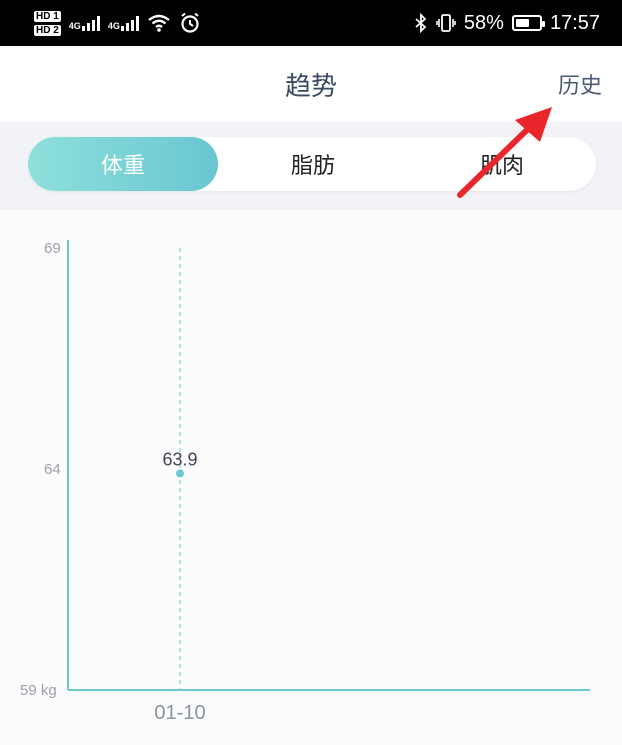 The width and height of the screenshot is (622, 745). What do you see at coordinates (310, 87) in the screenshot?
I see `page-title: 趋势` at bounding box center [310, 87].